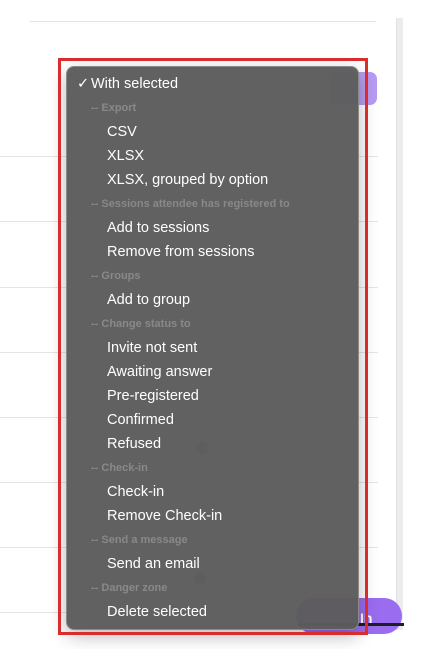  What do you see at coordinates (212, 252) in the screenshot?
I see `menu-item-remove-from-sessions: Remove from sessions` at bounding box center [212, 252].